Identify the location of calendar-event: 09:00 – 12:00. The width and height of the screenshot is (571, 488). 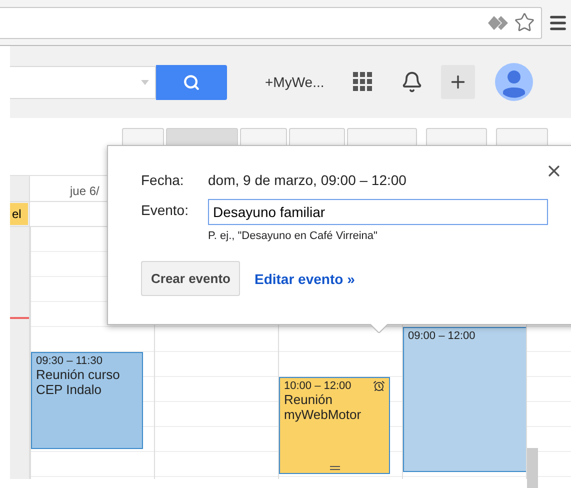
(465, 399).